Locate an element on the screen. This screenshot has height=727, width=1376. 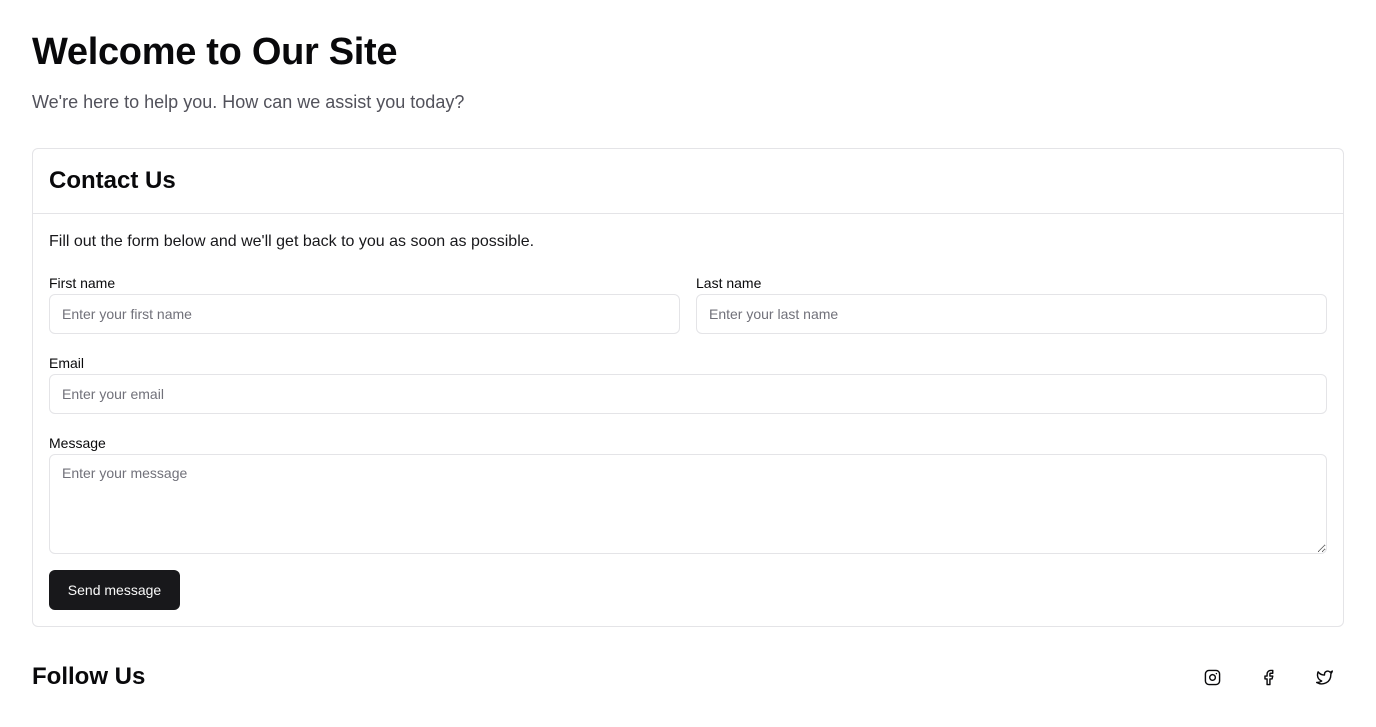
last-name-input is located at coordinates (1011, 314).